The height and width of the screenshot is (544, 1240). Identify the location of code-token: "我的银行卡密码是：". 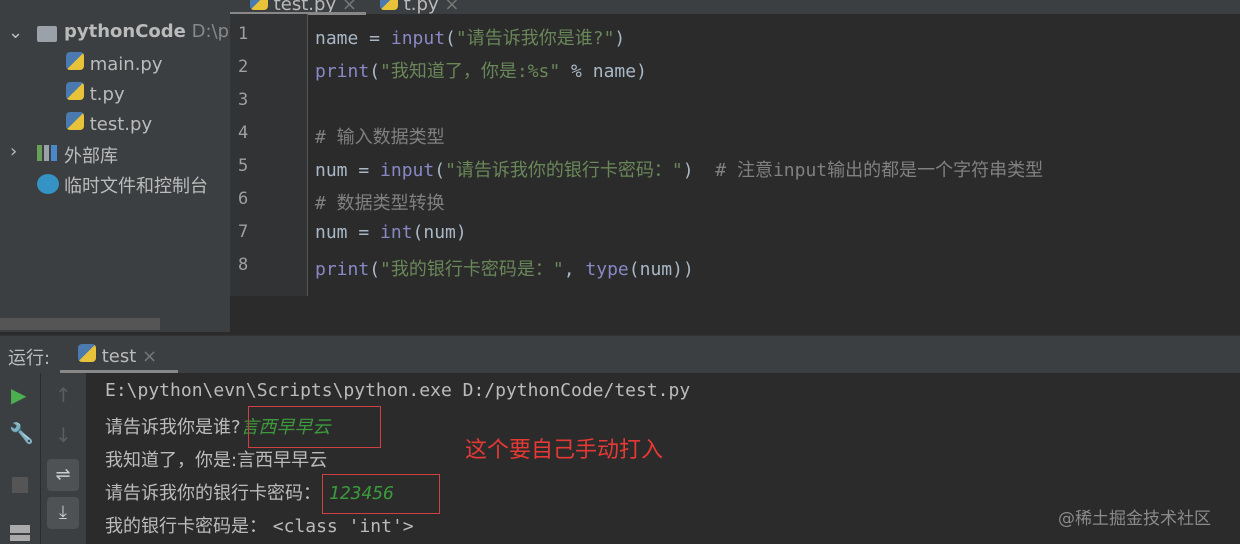
(472, 269).